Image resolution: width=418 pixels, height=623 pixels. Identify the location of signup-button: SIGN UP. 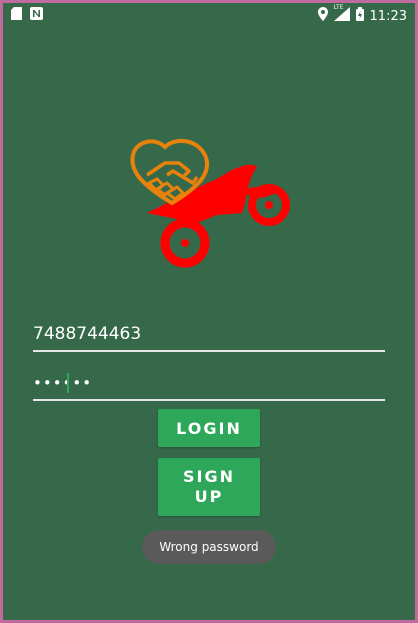
(209, 487).